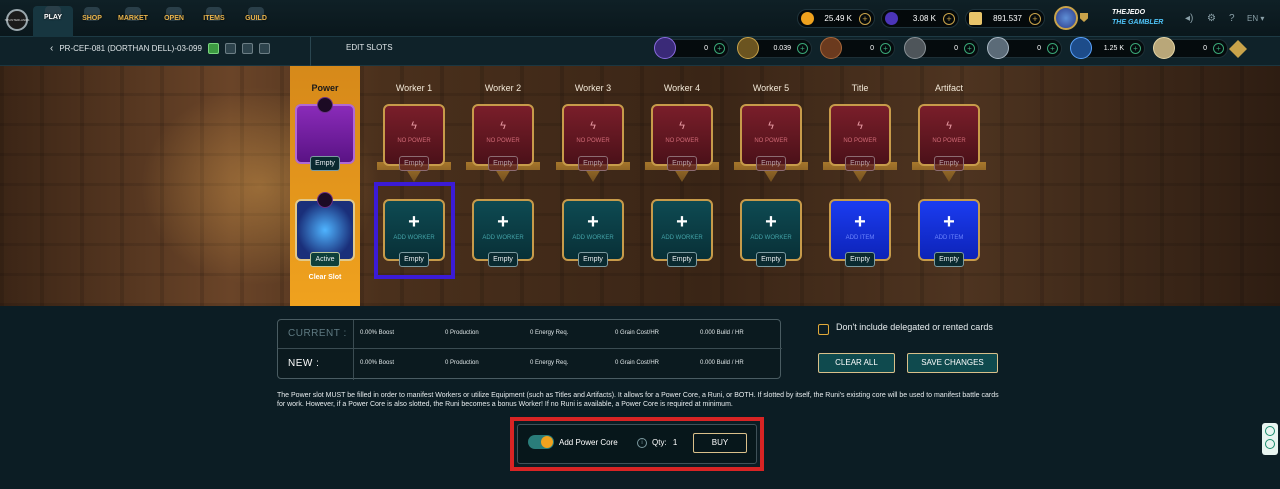 The height and width of the screenshot is (489, 1280). Describe the element at coordinates (915, 48) in the screenshot. I see `stone-icon` at that location.